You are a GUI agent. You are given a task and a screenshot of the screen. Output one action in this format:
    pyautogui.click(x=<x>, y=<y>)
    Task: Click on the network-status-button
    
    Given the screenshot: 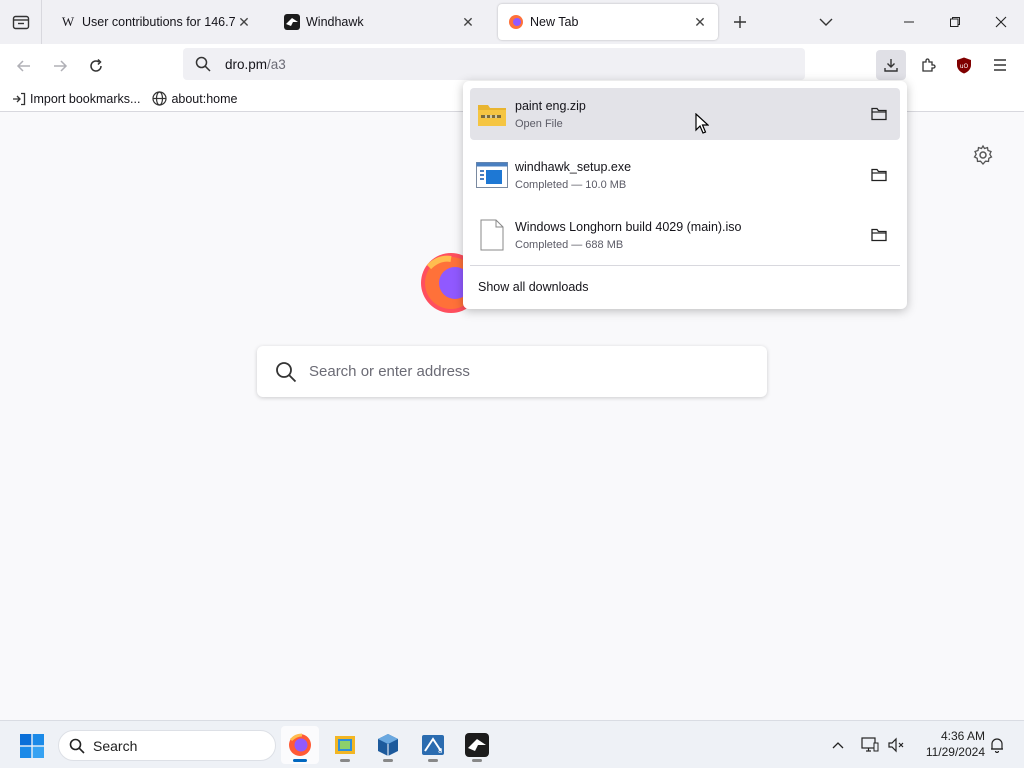 What is the action you would take?
    pyautogui.click(x=870, y=745)
    